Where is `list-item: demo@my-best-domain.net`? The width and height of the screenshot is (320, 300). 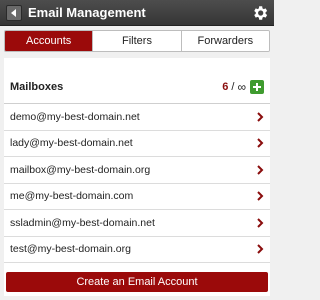 list-item: demo@my-best-domain.net is located at coordinates (137, 117).